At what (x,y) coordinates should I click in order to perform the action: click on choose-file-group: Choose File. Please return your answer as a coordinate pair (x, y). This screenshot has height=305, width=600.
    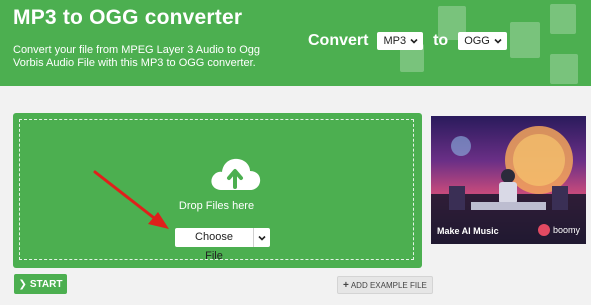
    Looking at the image, I should click on (222, 245).